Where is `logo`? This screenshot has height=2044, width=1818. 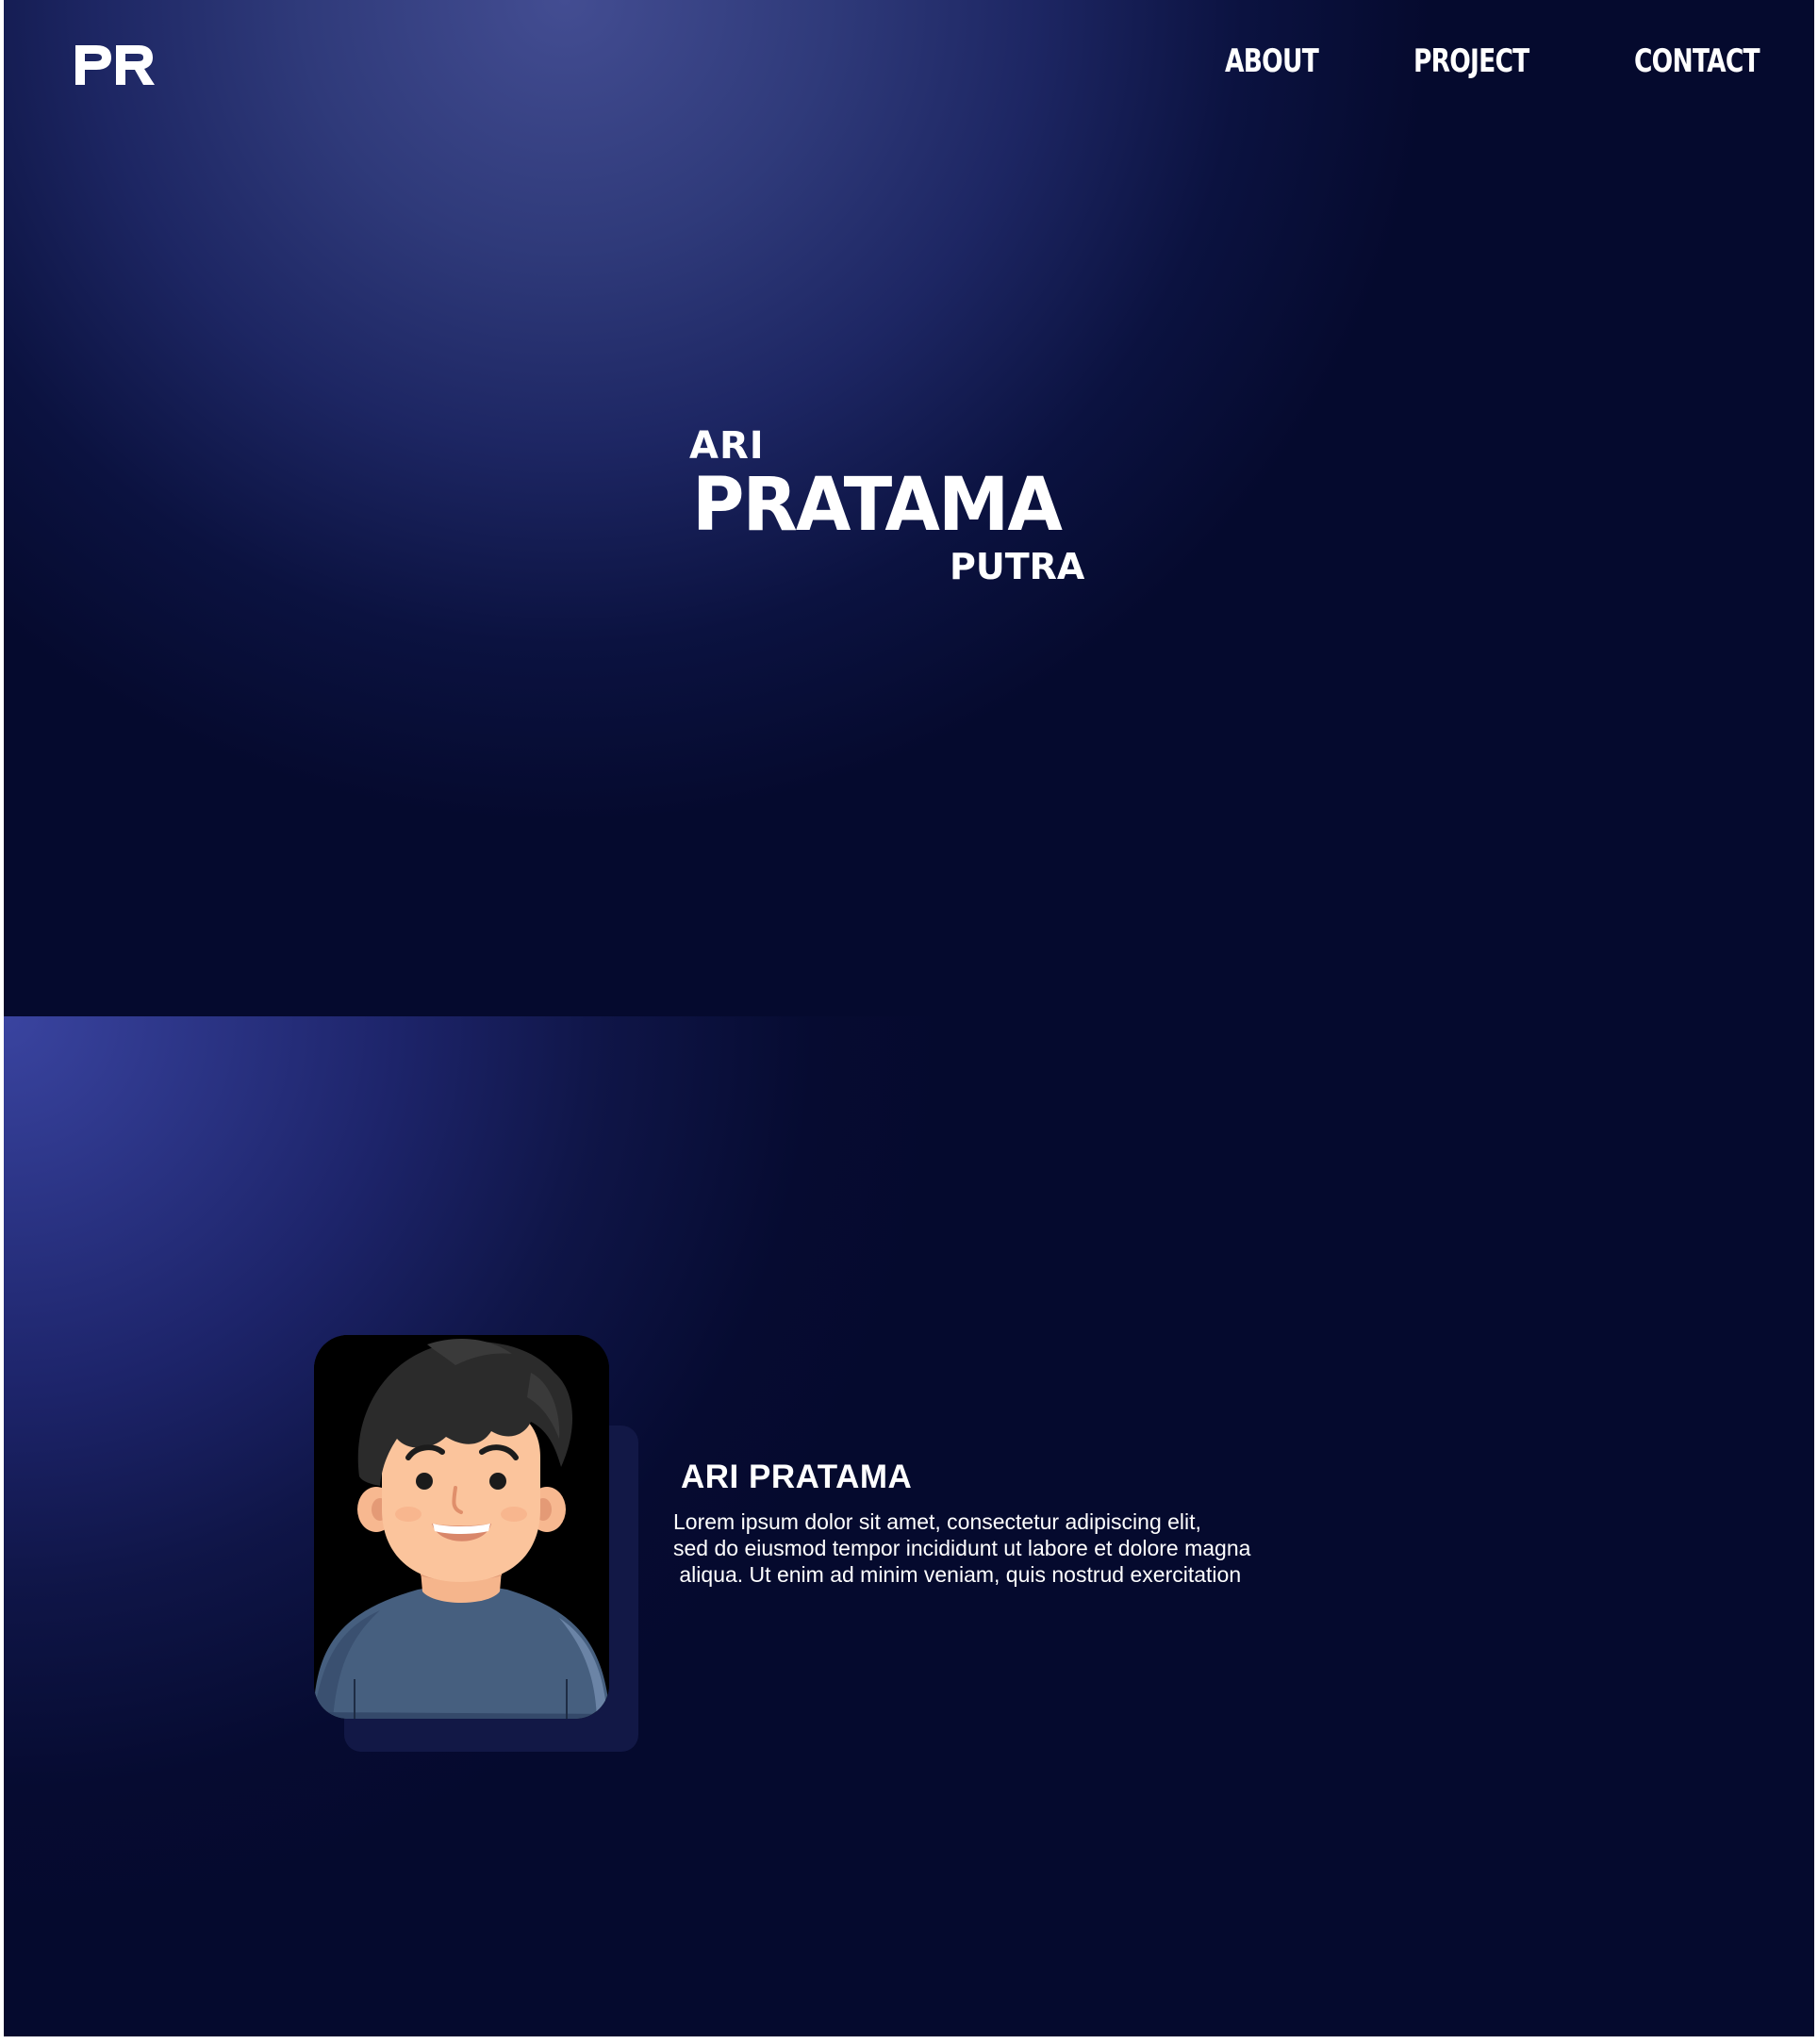
logo is located at coordinates (114, 65).